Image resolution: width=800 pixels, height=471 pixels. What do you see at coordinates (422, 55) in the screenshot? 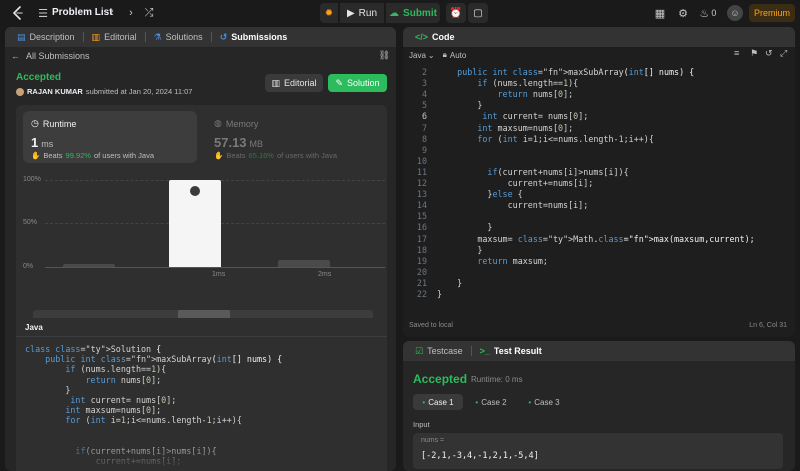
I see `language-select: Java ⌄` at bounding box center [422, 55].